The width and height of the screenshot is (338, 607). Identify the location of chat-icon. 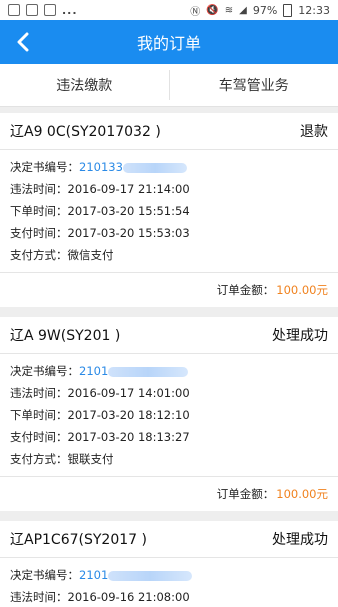
(50, 10).